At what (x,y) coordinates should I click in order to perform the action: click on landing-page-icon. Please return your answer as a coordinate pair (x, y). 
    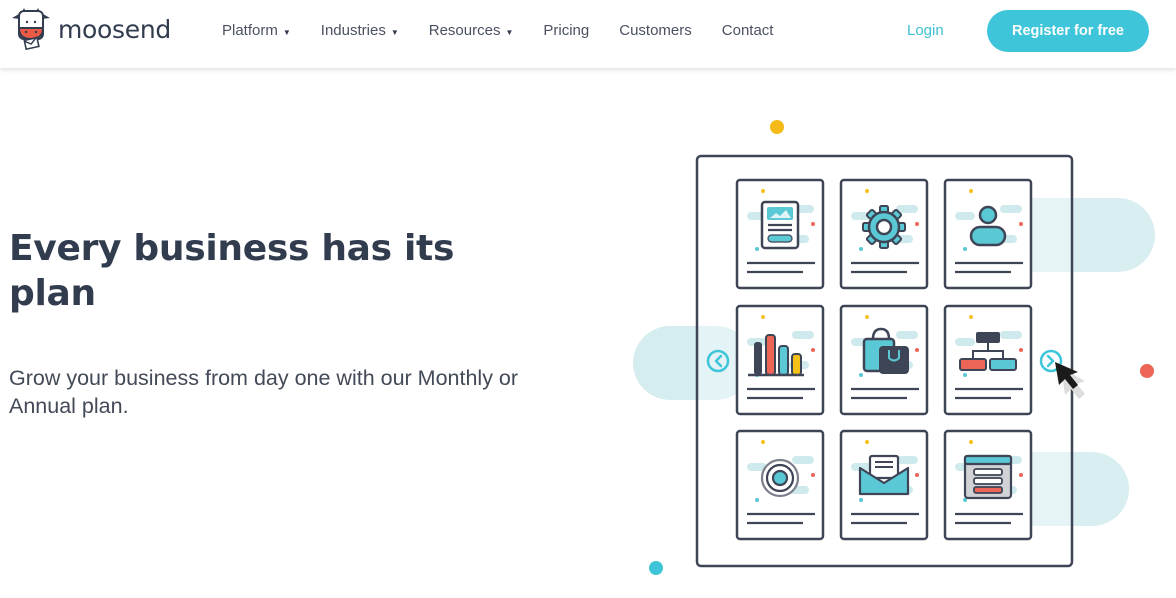
    Looking at the image, I should click on (780, 225).